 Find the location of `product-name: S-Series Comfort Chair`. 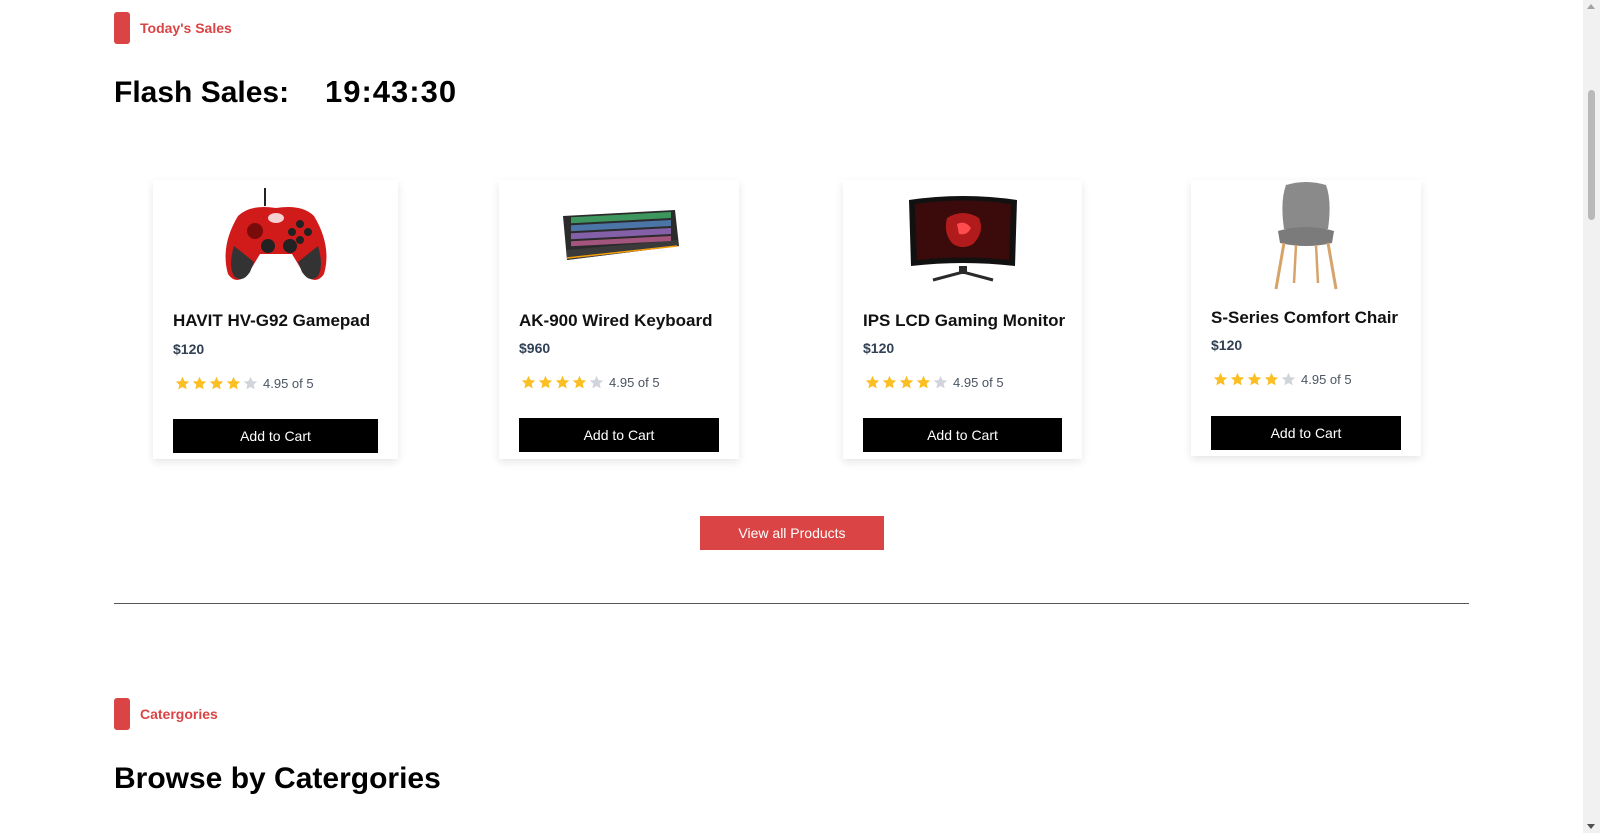

product-name: S-Series Comfort Chair is located at coordinates (1304, 318).